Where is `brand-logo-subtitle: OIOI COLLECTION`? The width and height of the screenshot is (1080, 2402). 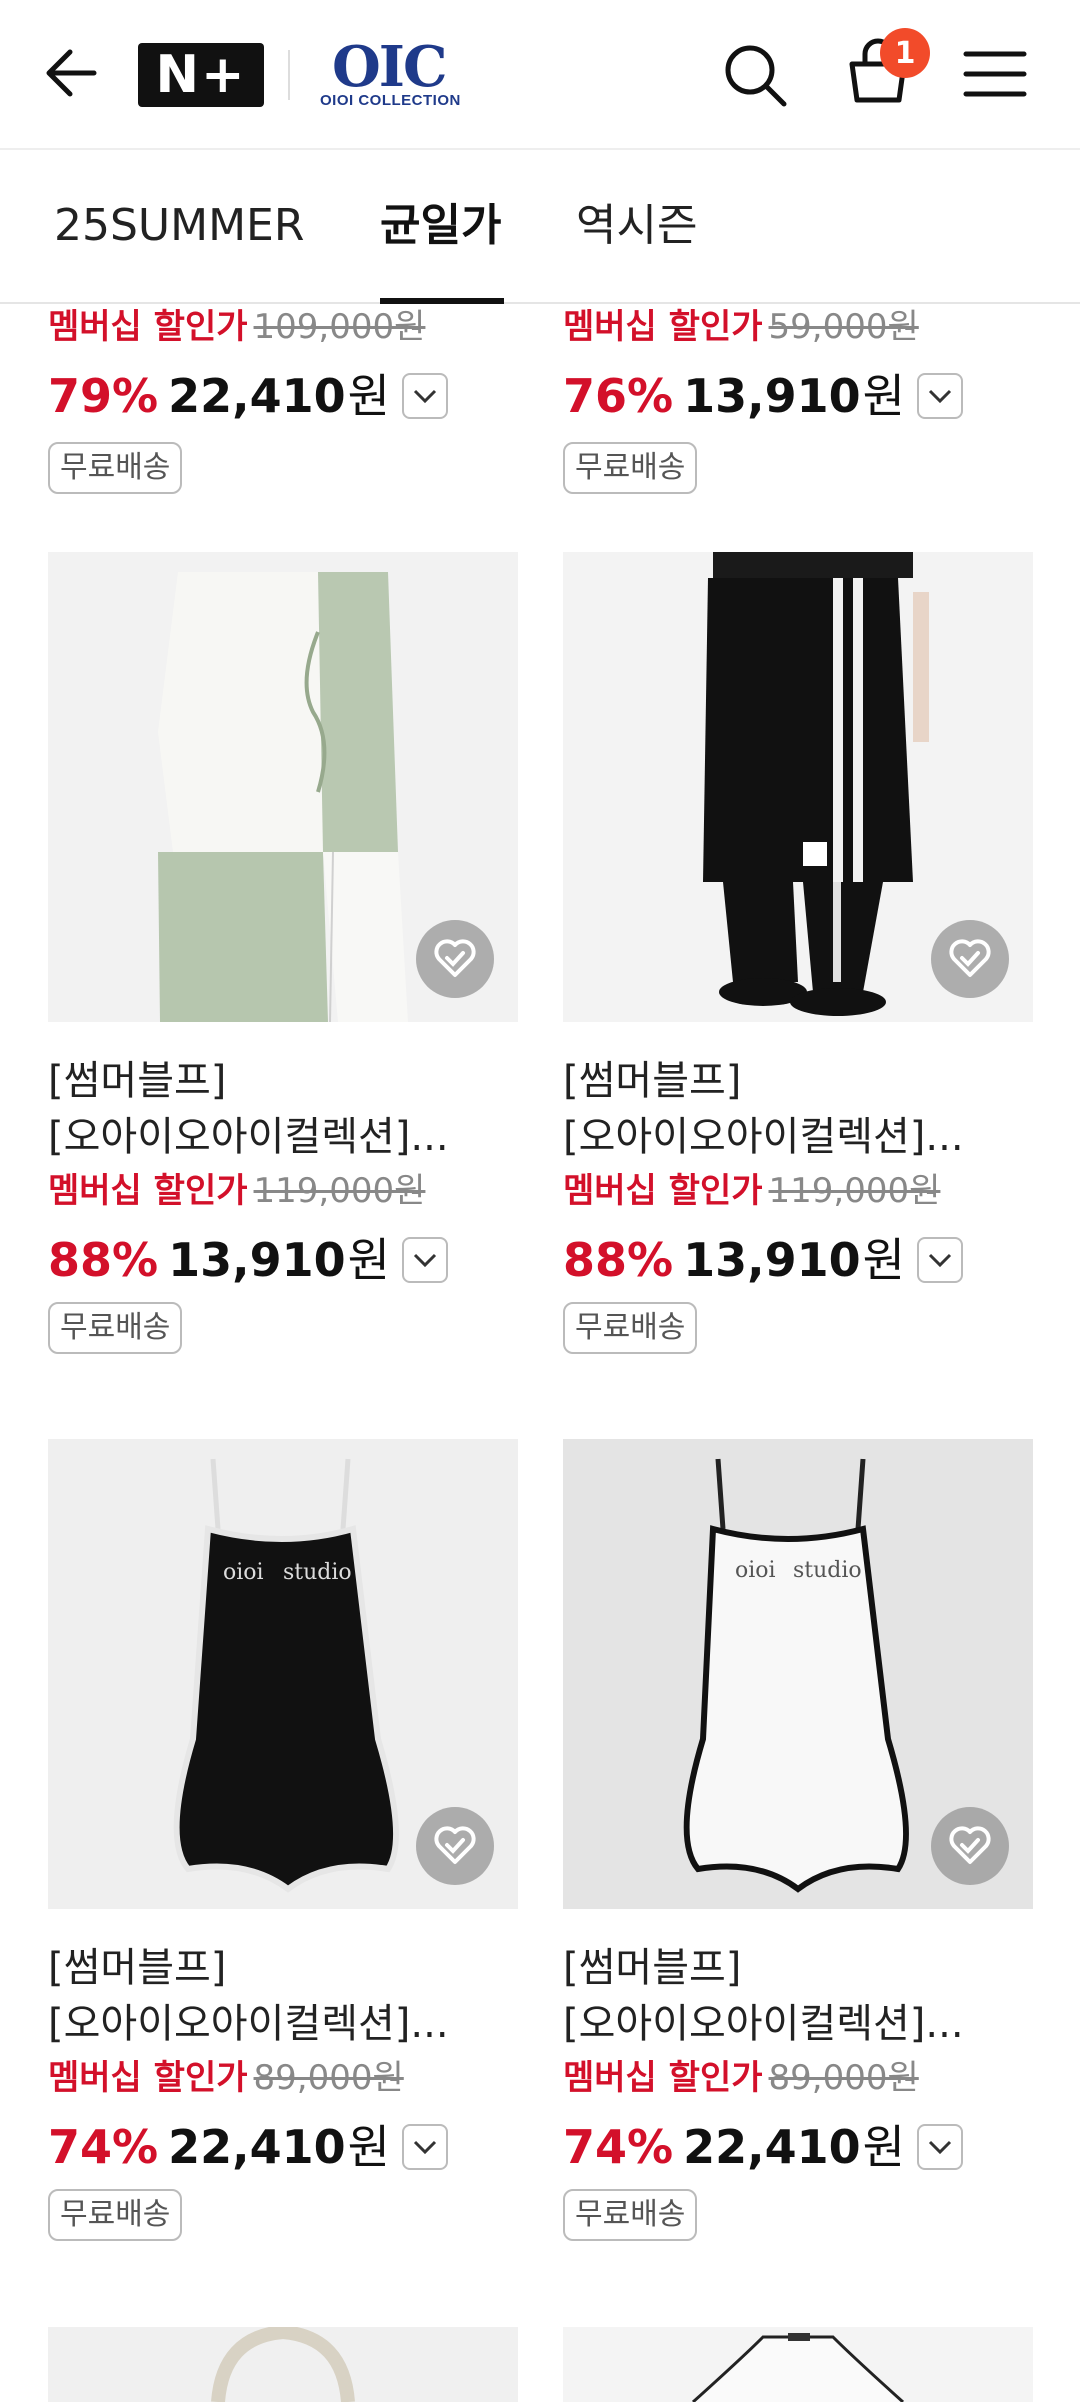
brand-logo-subtitle: OIOI COLLECTION is located at coordinates (390, 100).